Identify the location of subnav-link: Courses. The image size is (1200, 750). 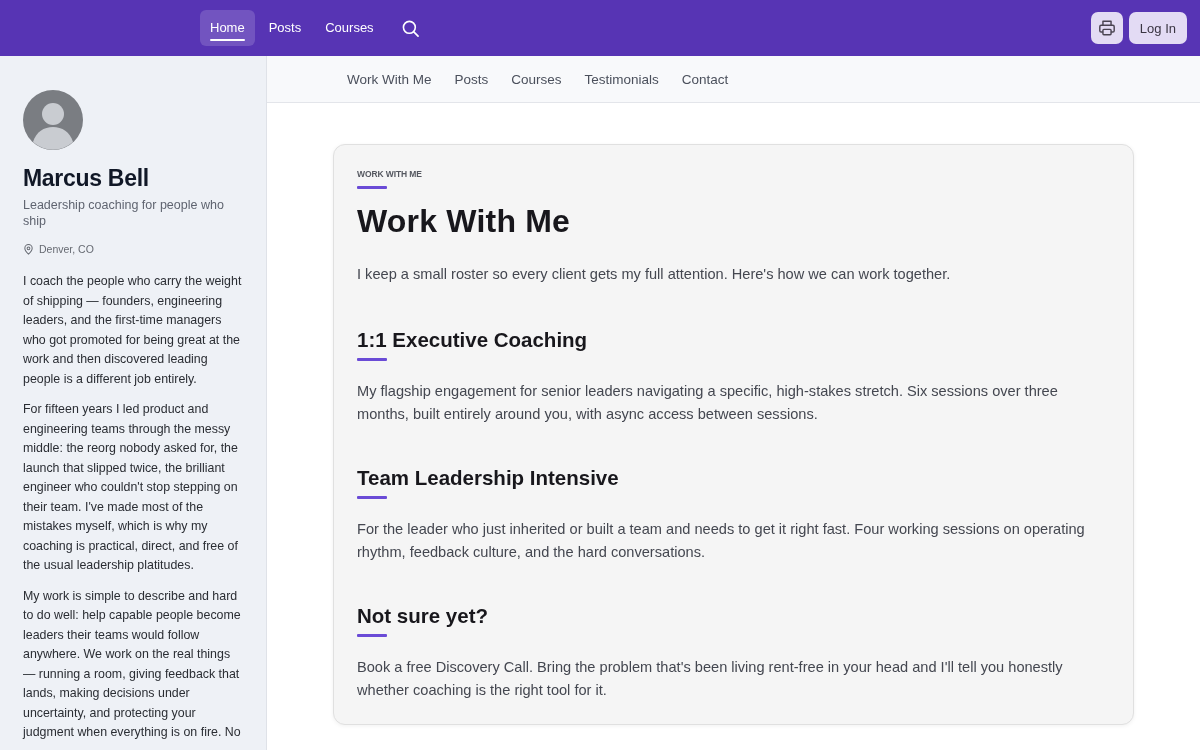
(536, 79).